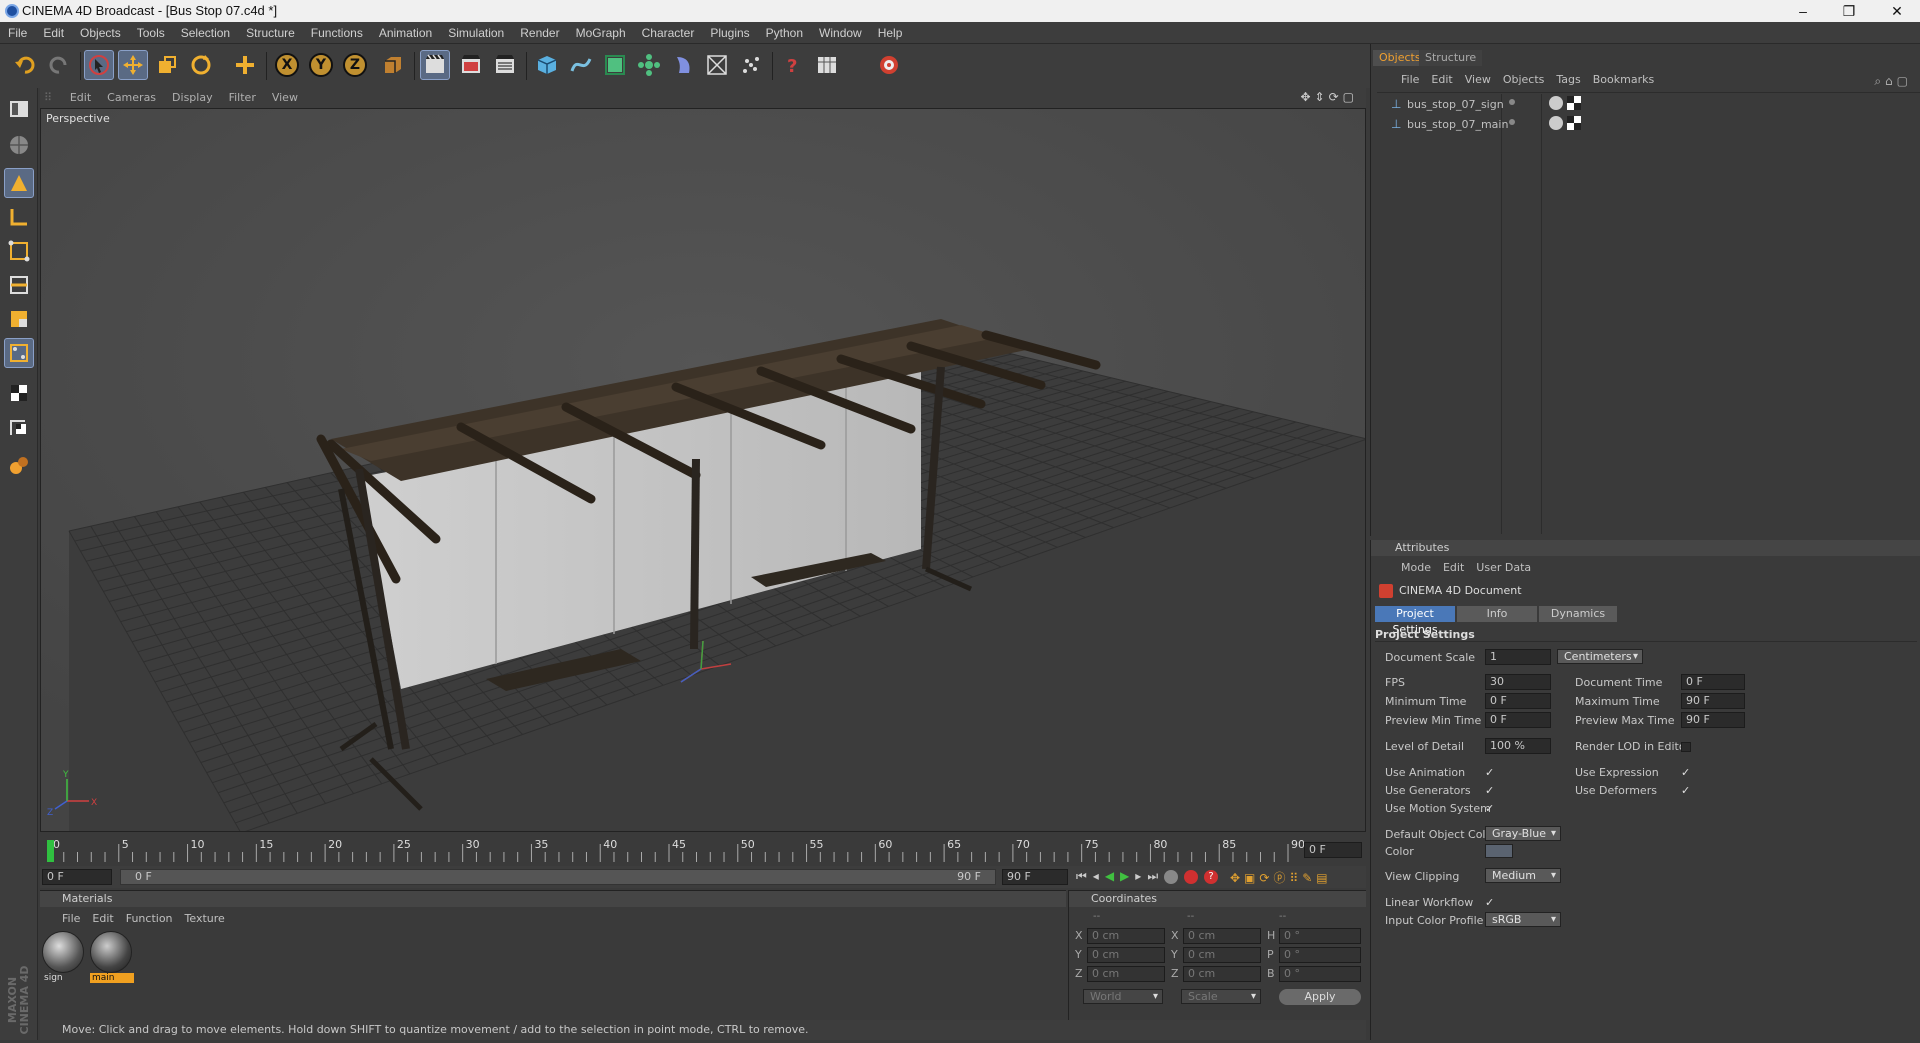  What do you see at coordinates (205, 918) in the screenshot?
I see `materials-menu-texture: Texture` at bounding box center [205, 918].